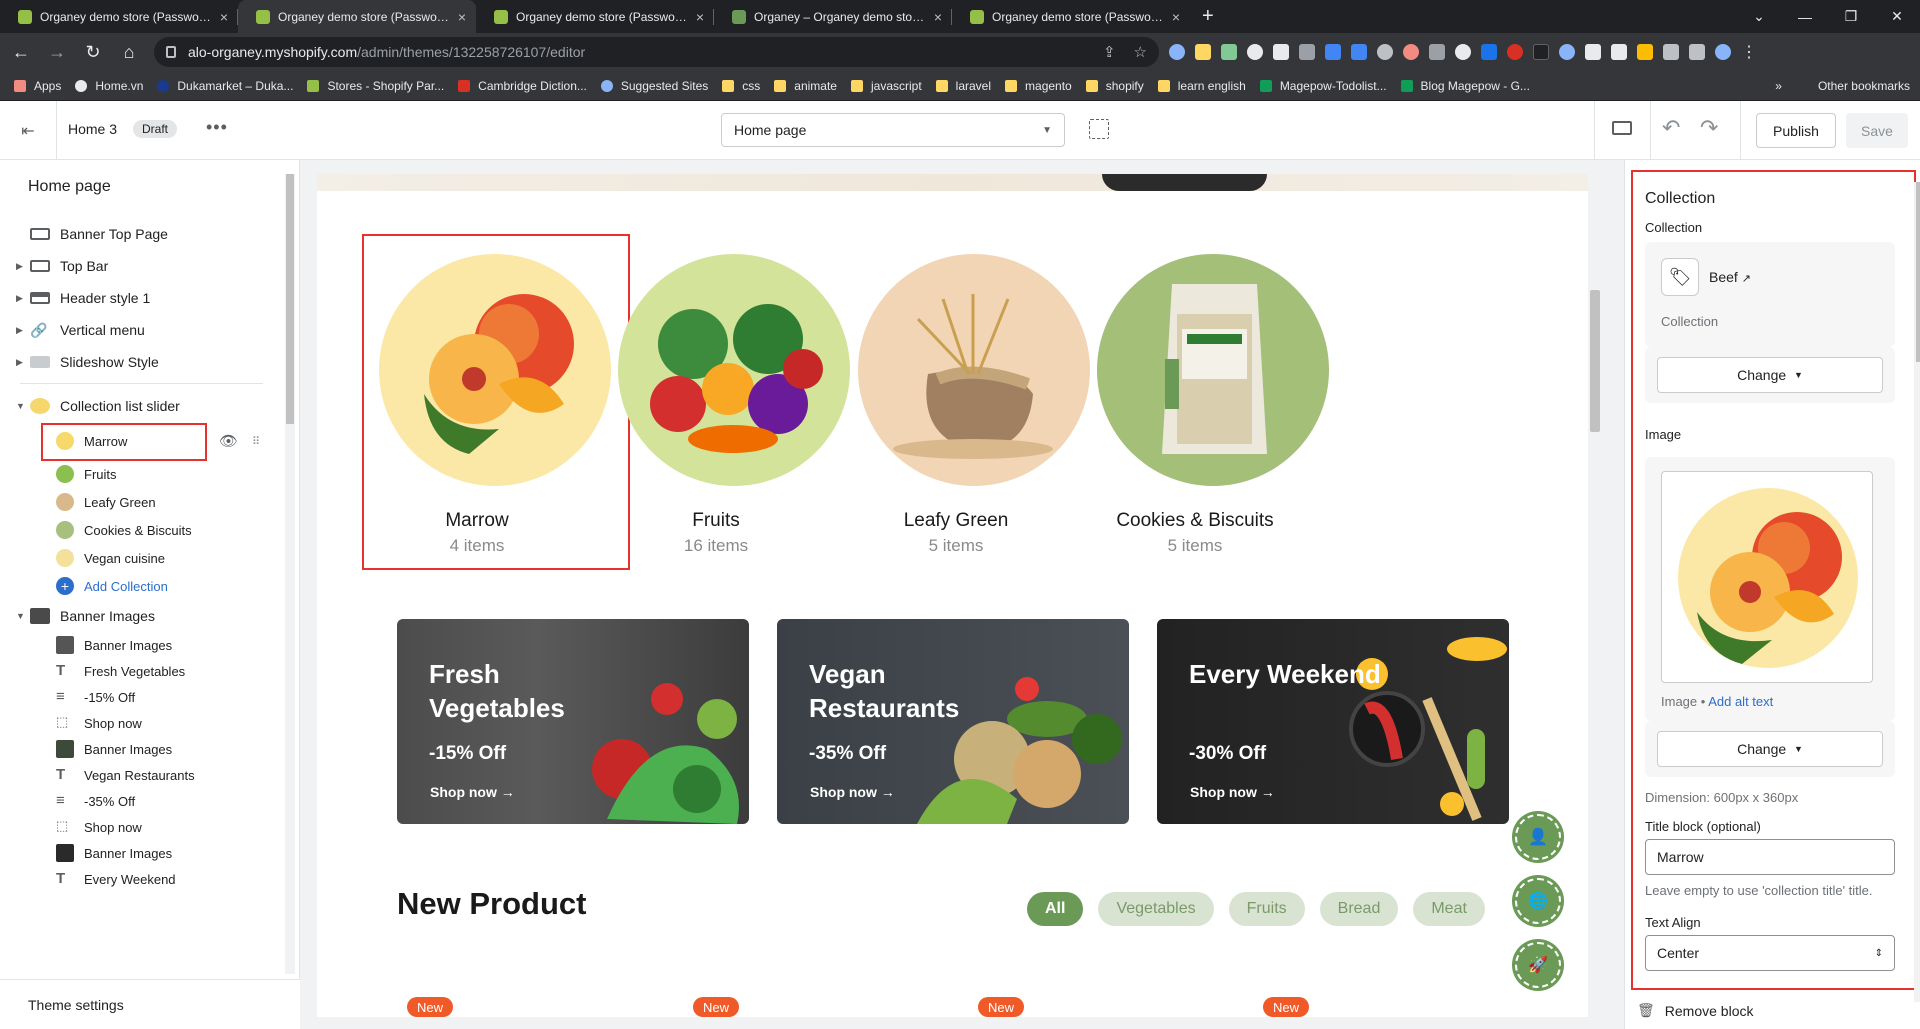 This screenshot has height=1029, width=1920. What do you see at coordinates (142, 362) in the screenshot?
I see `section-slideshow: ▶ Slideshow Style` at bounding box center [142, 362].